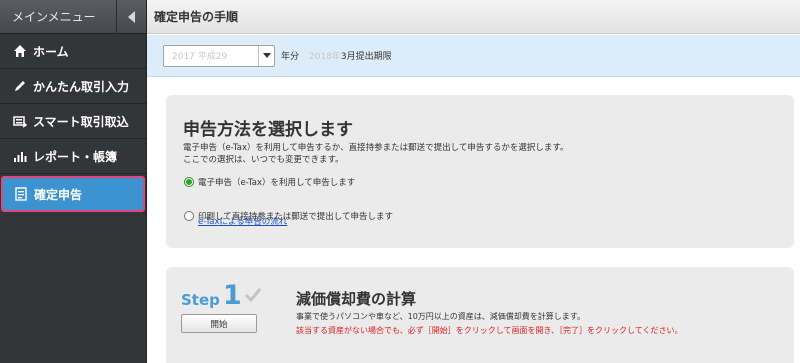 This screenshot has height=363, width=800. What do you see at coordinates (21, 194) in the screenshot?
I see `tax-return-icon` at bounding box center [21, 194].